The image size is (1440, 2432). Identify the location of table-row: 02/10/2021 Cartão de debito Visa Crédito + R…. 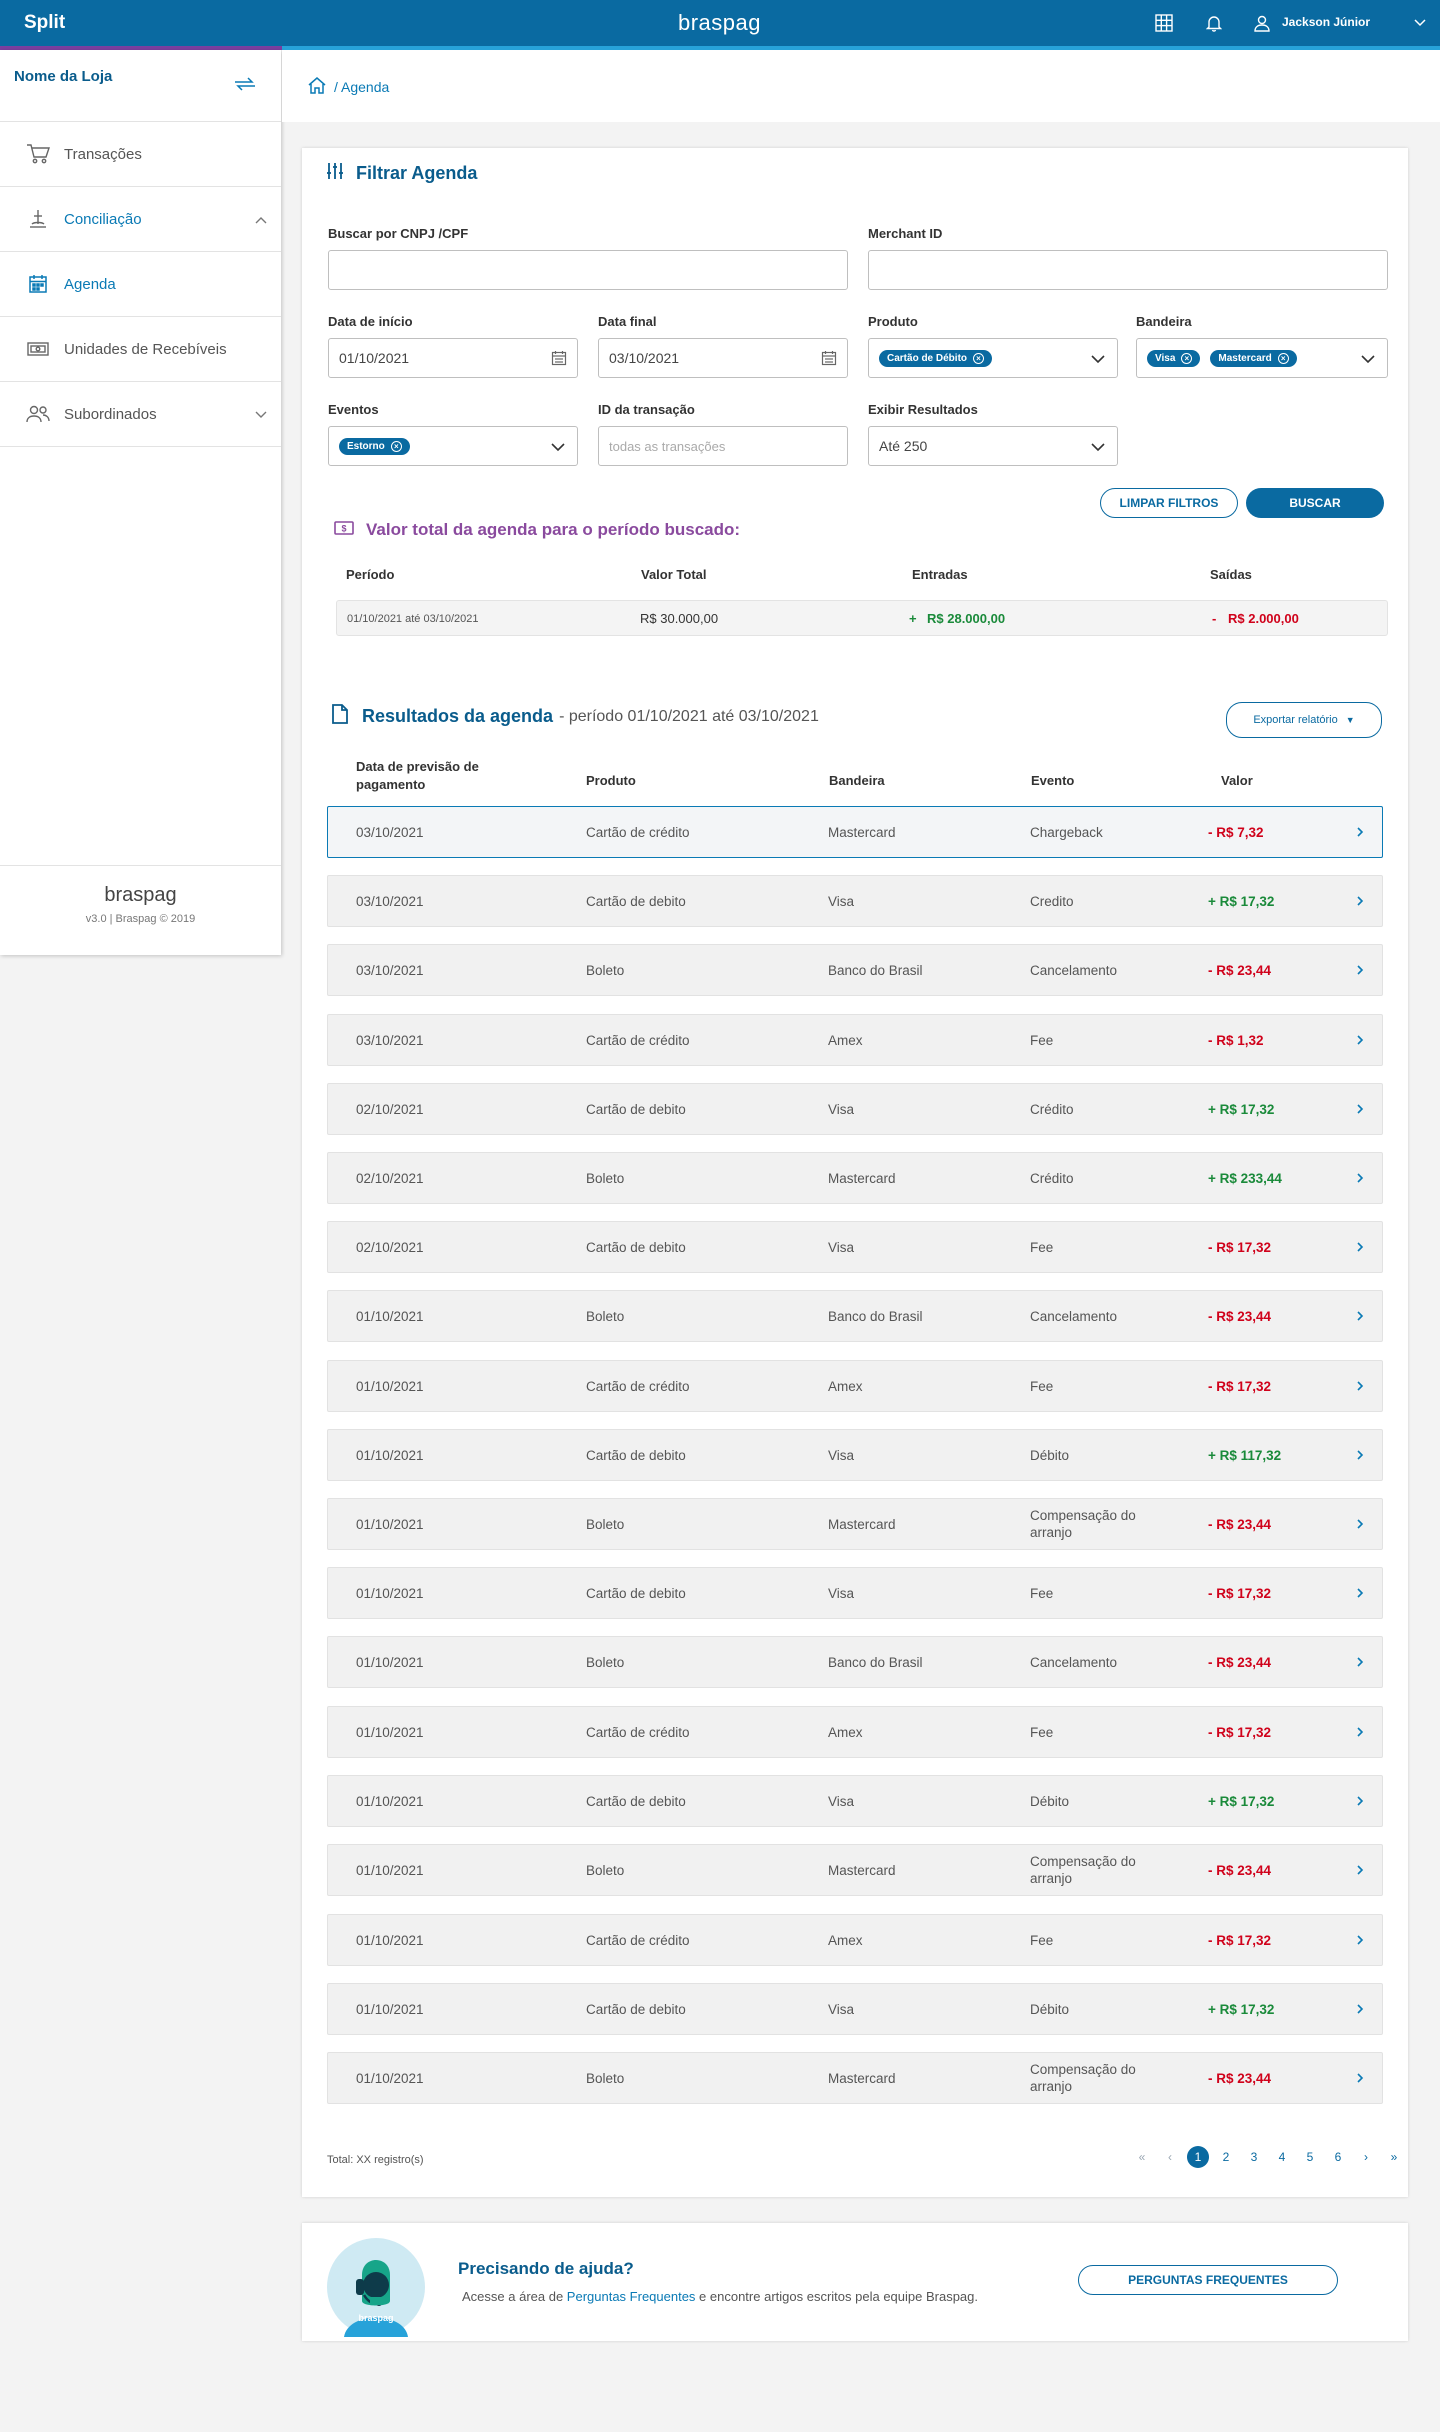
(855, 1109).